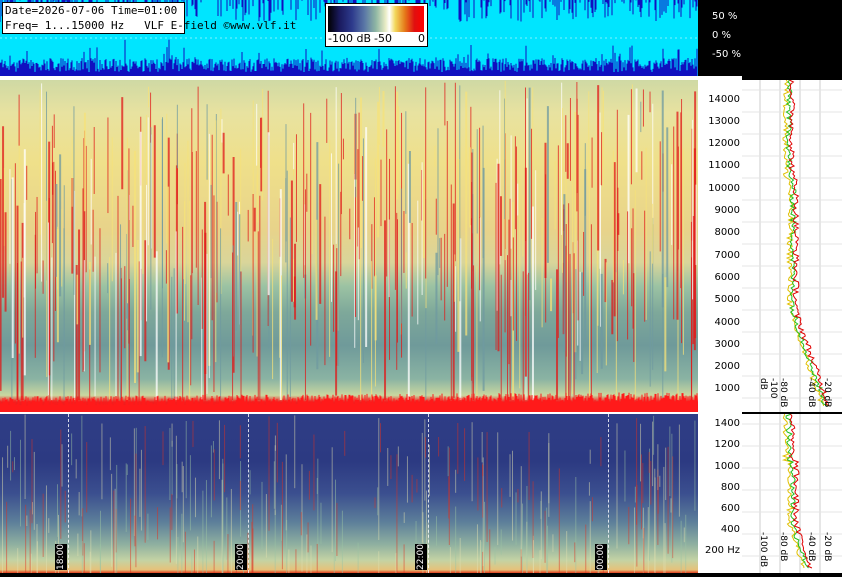 This screenshot has height=577, width=842. I want to click on freq-tick: 1200, so click(727, 444).